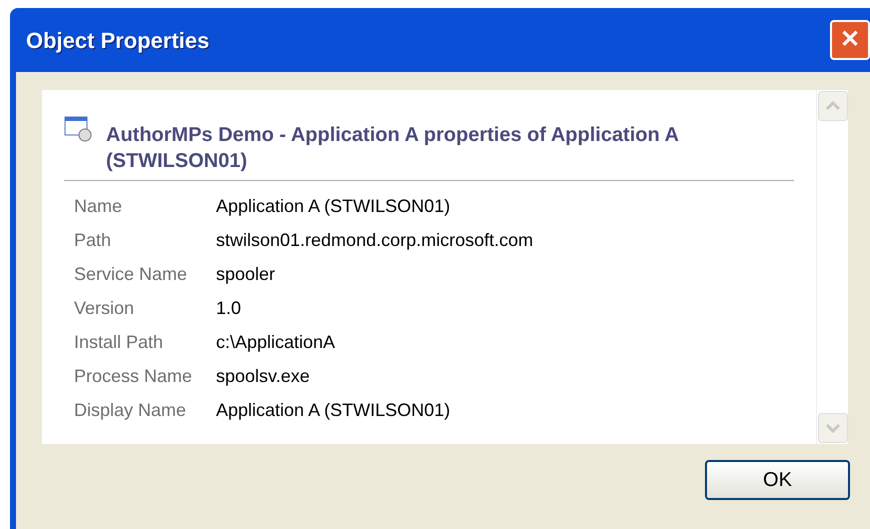 Image resolution: width=870 pixels, height=529 pixels. What do you see at coordinates (276, 342) in the screenshot?
I see `property-value: c:\ApplicationA` at bounding box center [276, 342].